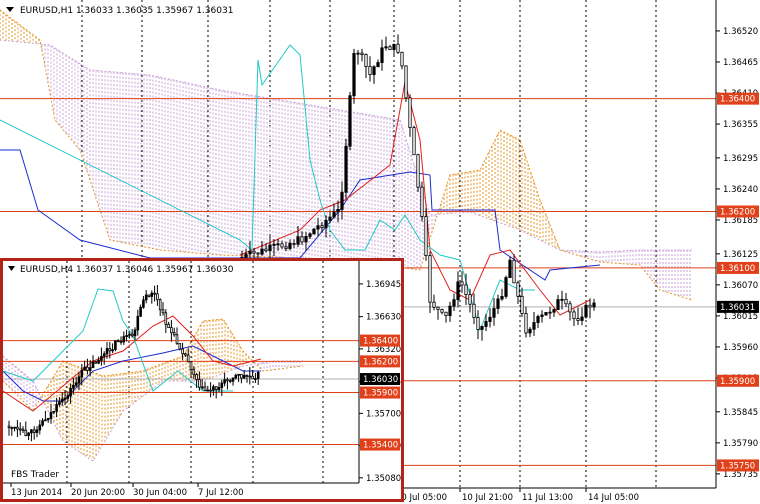  I want to click on level-price-label: 1.35900, so click(380, 394).